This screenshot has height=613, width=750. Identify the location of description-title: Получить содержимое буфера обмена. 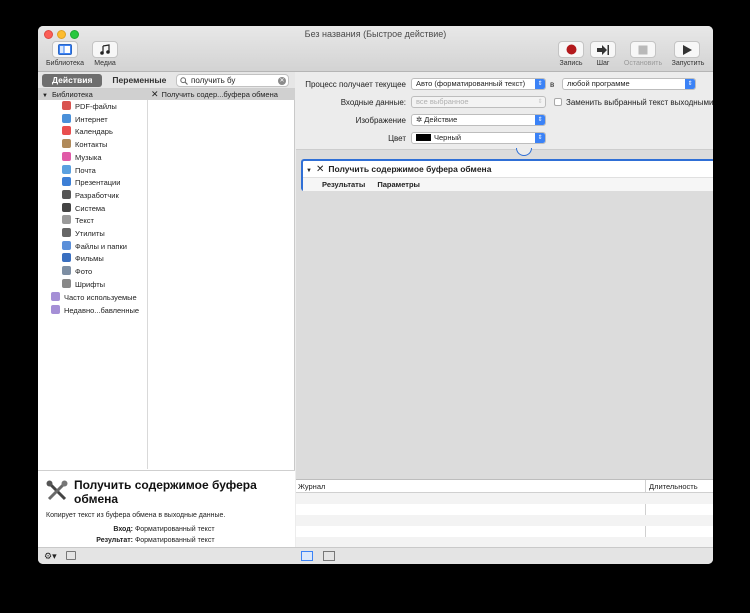
(165, 492).